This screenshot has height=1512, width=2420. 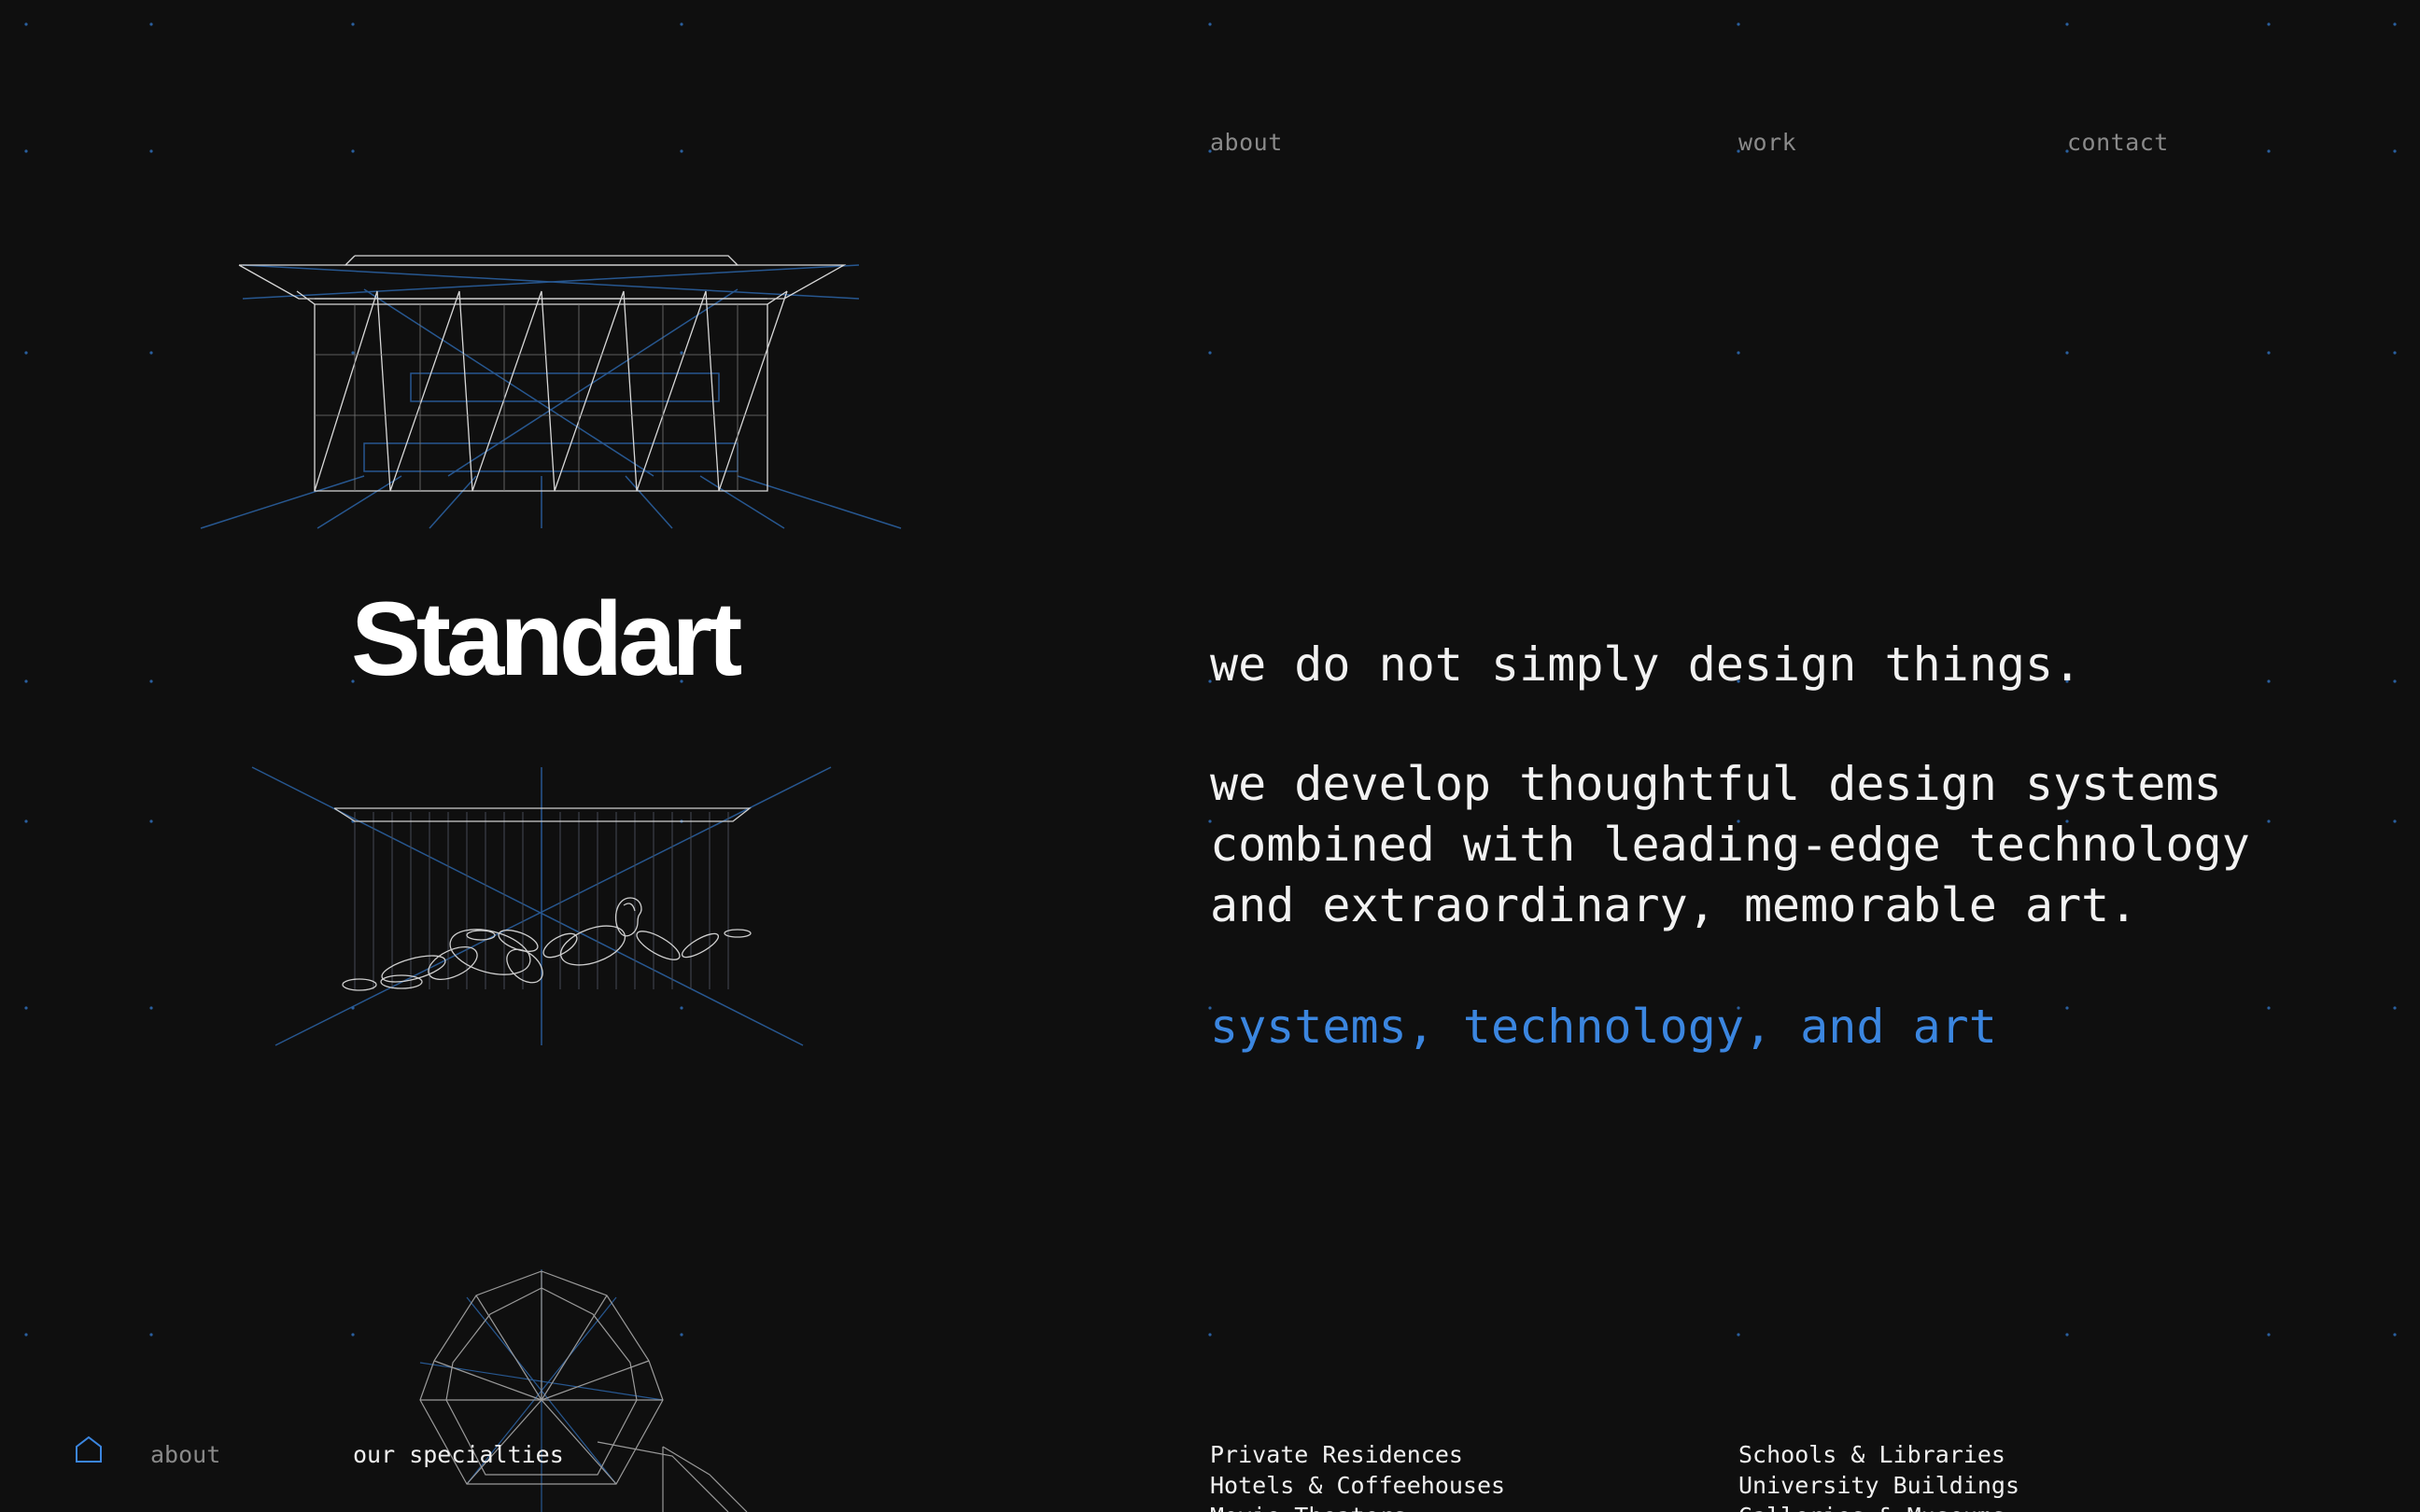 I want to click on specialty-item: Schools & Libraries, so click(x=1871, y=1454).